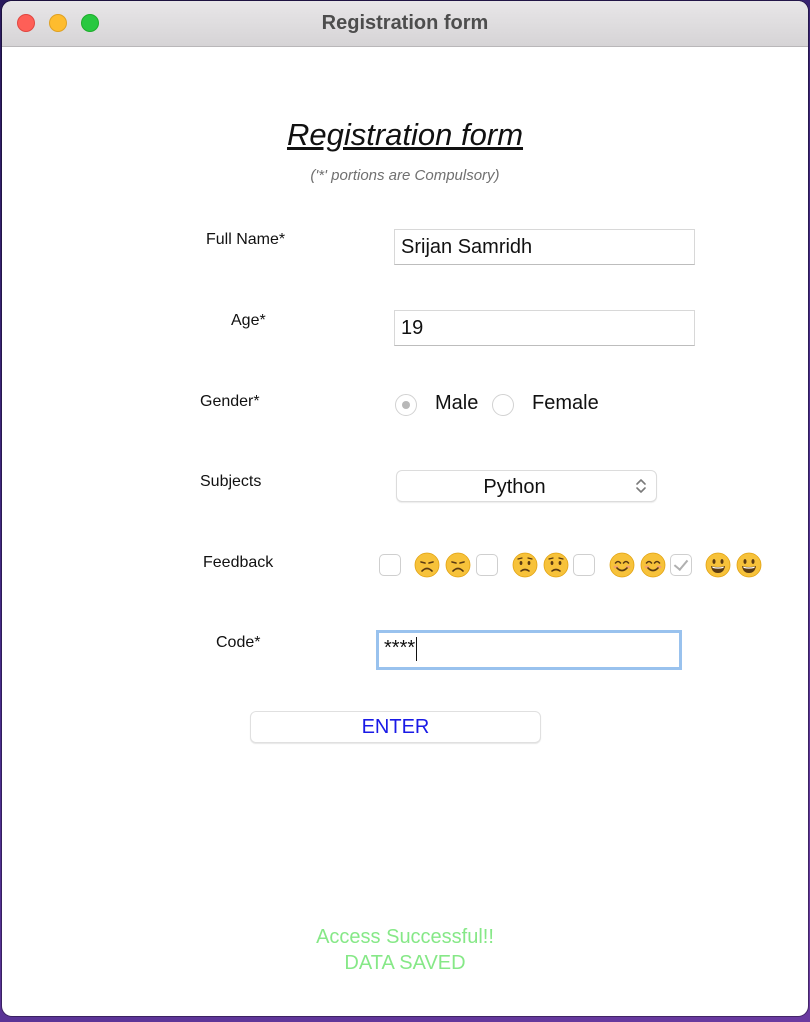 Image resolution: width=810 pixels, height=1022 pixels. I want to click on enter-button: ENTER, so click(395, 727).